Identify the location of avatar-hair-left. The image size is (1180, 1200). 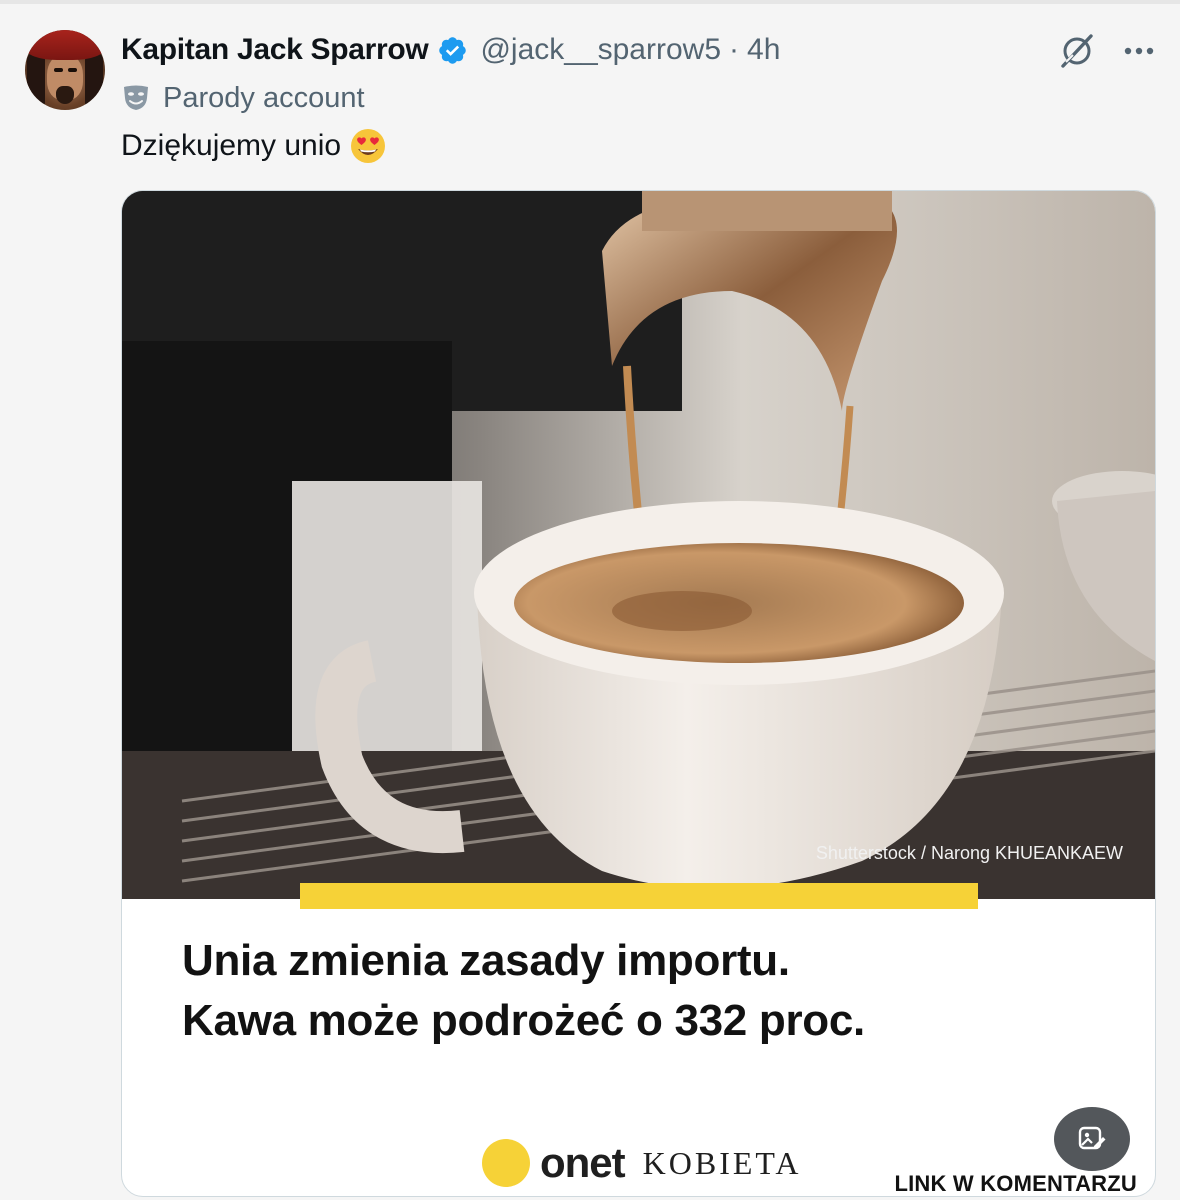
(36, 81).